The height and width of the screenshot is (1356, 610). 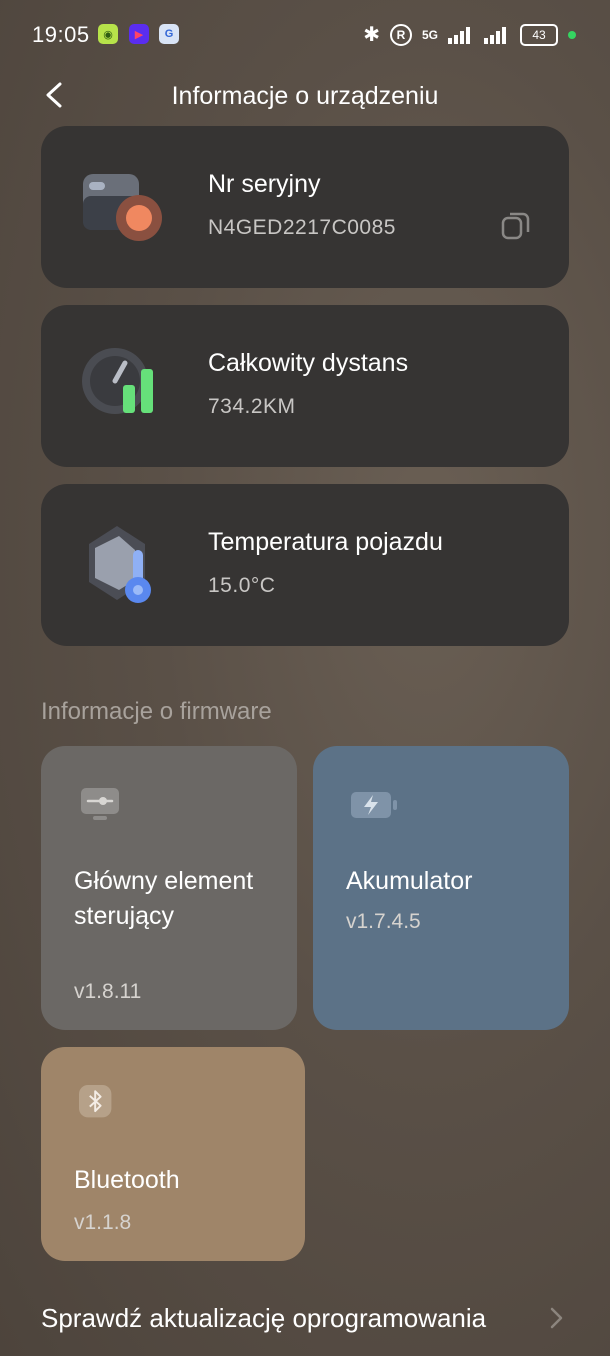 I want to click on firmware-main-controller-name: Główny element sterujący, so click(x=164, y=898).